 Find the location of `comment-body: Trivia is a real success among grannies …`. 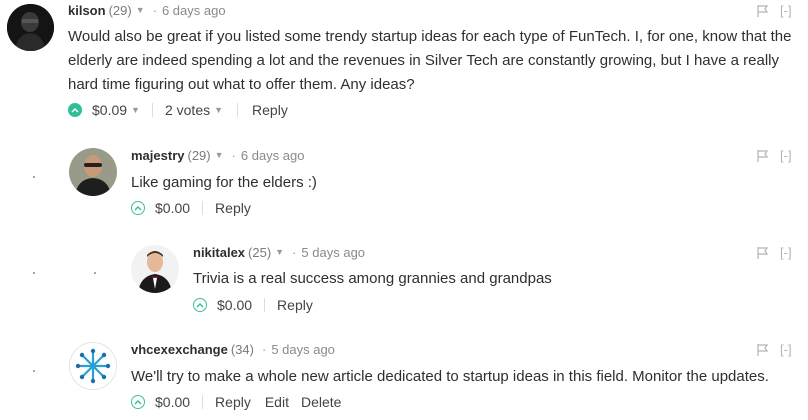

comment-body: Trivia is a real success among grannies … is located at coordinates (372, 278).